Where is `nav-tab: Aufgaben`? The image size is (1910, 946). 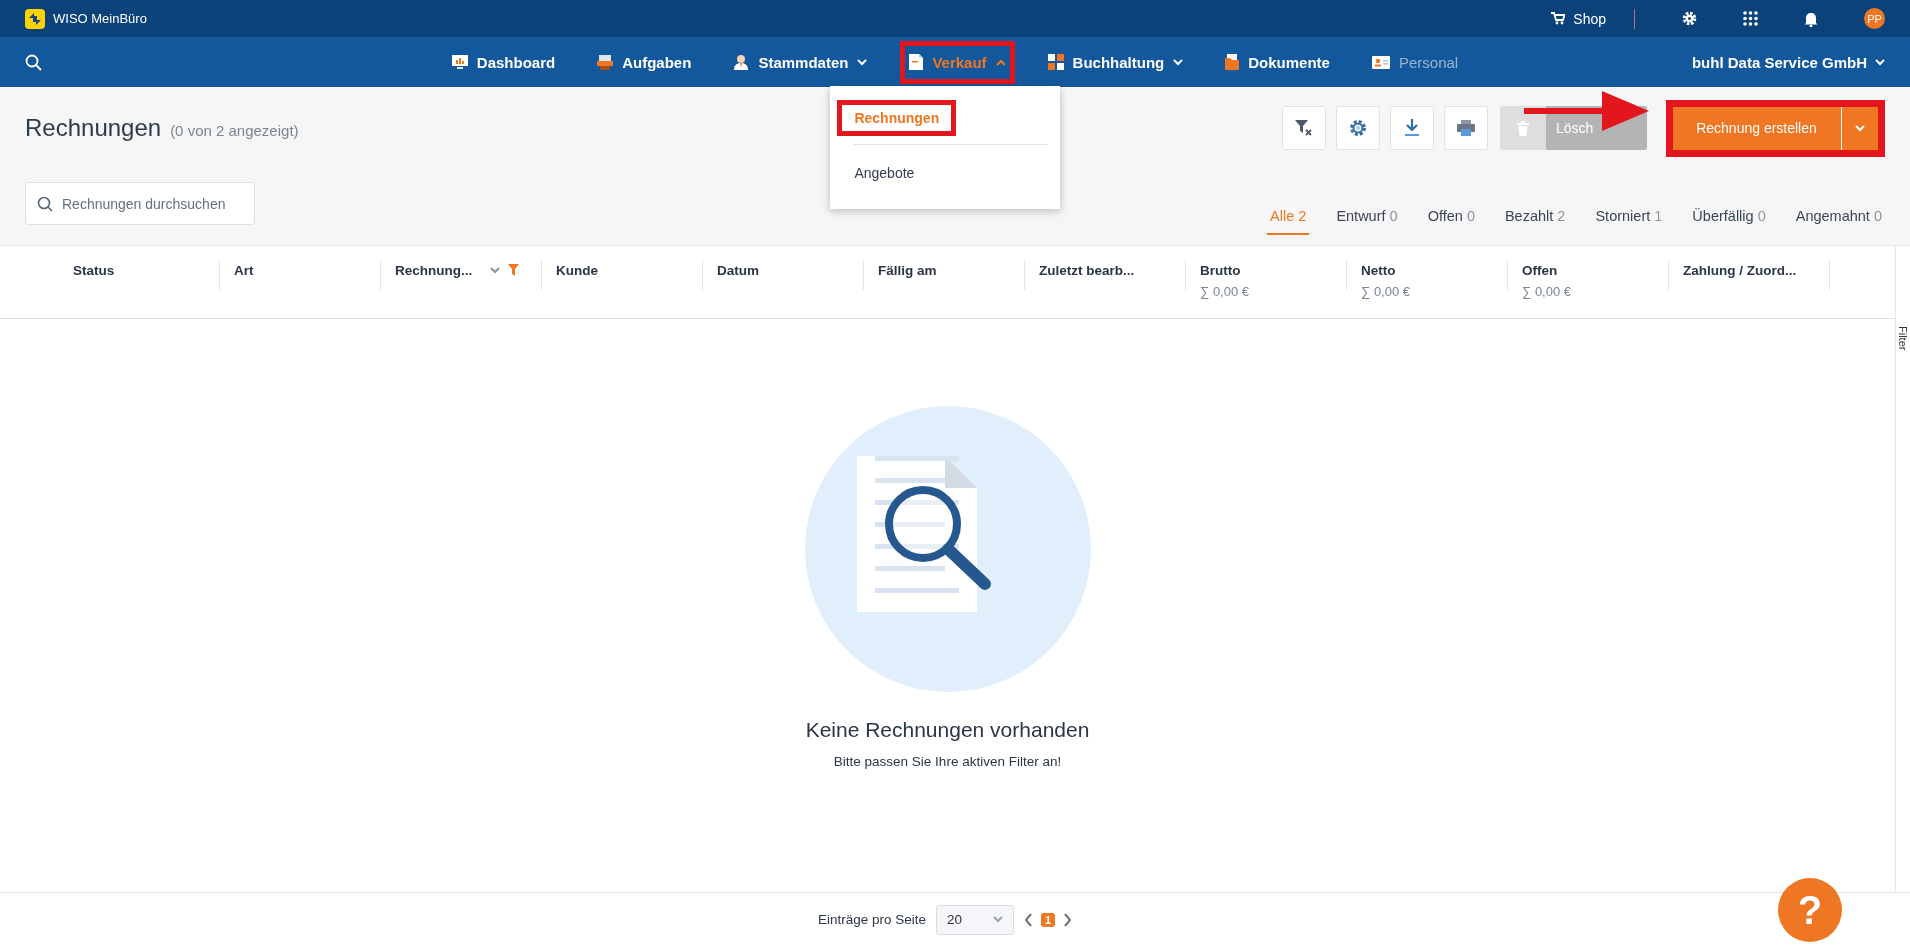
nav-tab: Aufgaben is located at coordinates (644, 62).